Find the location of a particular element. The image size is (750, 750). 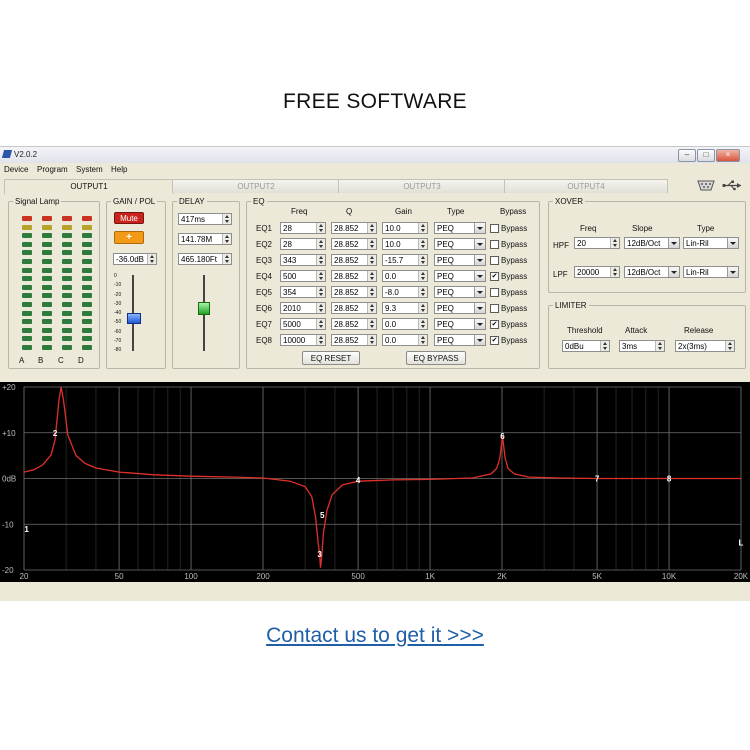

eq1-gain-field: 10.0 is located at coordinates (405, 228).